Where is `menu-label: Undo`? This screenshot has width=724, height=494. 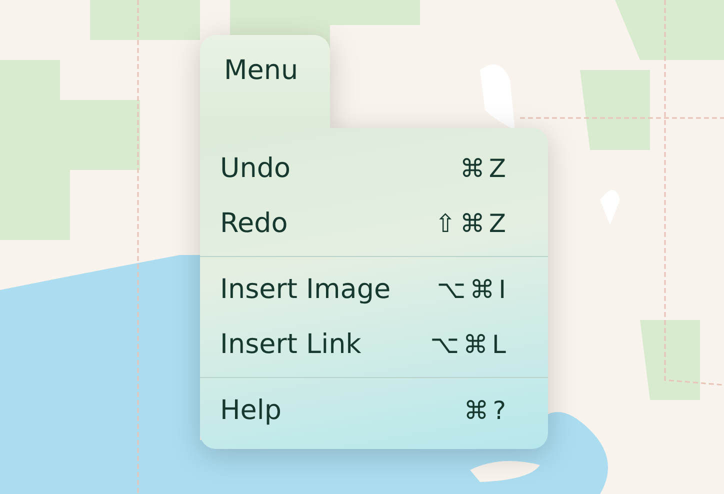 menu-label: Undo is located at coordinates (255, 168).